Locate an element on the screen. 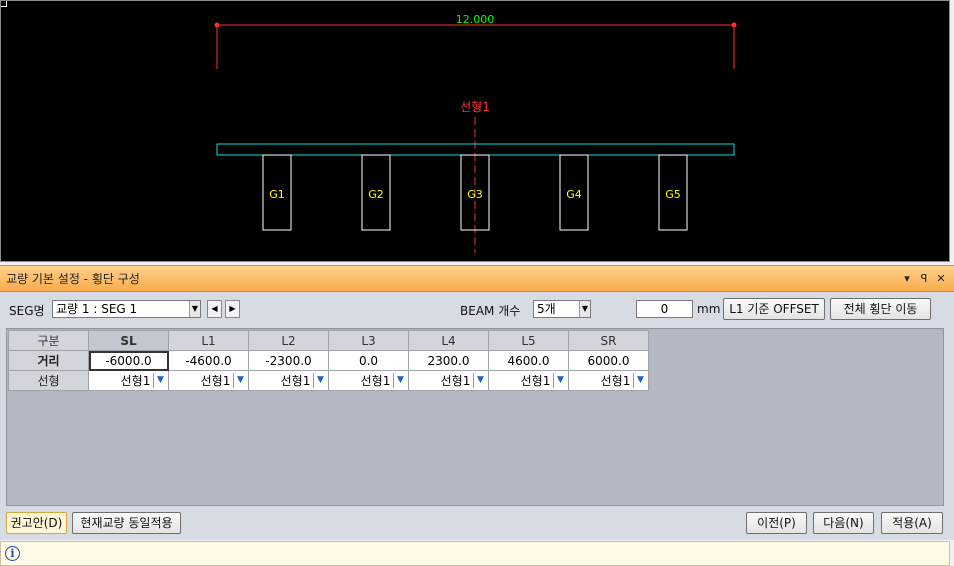 This screenshot has width=954, height=566. triangle-right-icon: ▶ is located at coordinates (232, 308).